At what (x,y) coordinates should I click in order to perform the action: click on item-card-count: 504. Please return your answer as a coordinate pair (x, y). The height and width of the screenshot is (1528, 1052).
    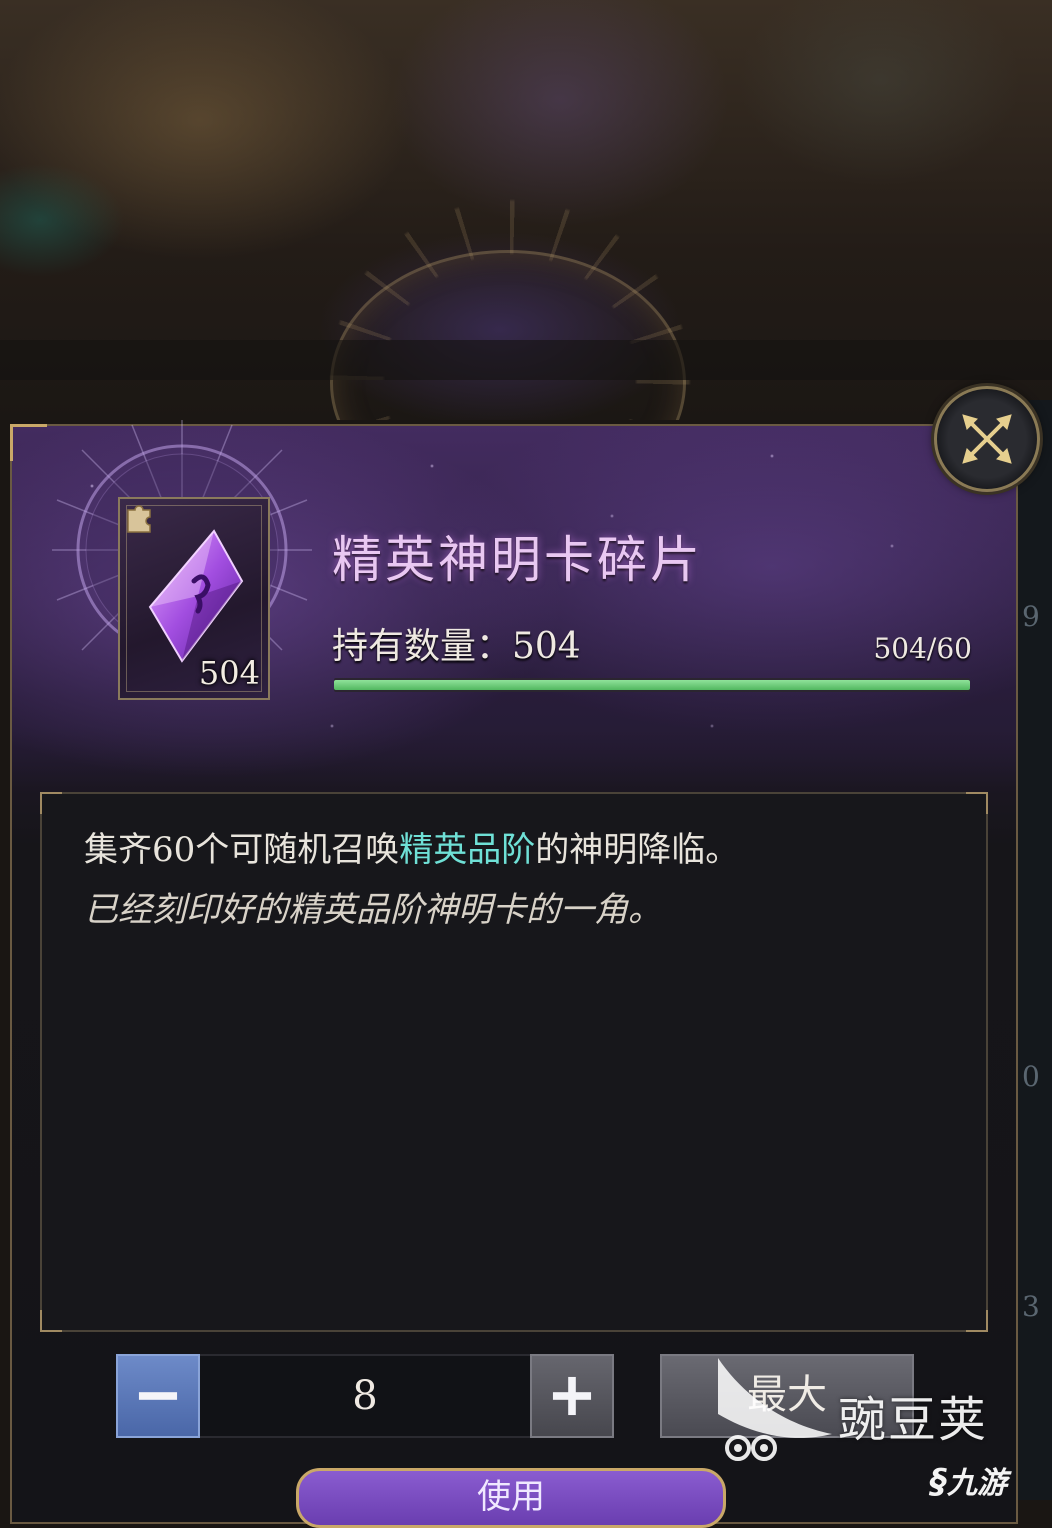
    Looking at the image, I should click on (229, 673).